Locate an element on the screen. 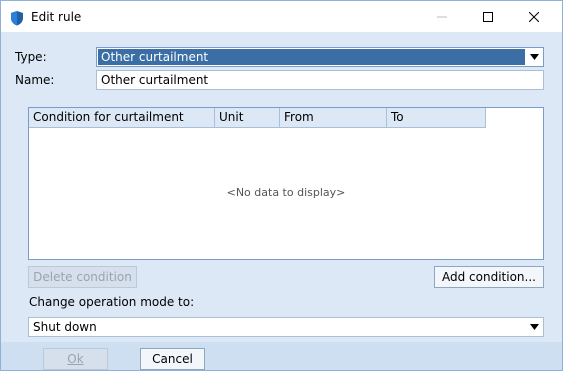 This screenshot has height=371, width=563. operation-mode-dropdown-button is located at coordinates (534, 327).